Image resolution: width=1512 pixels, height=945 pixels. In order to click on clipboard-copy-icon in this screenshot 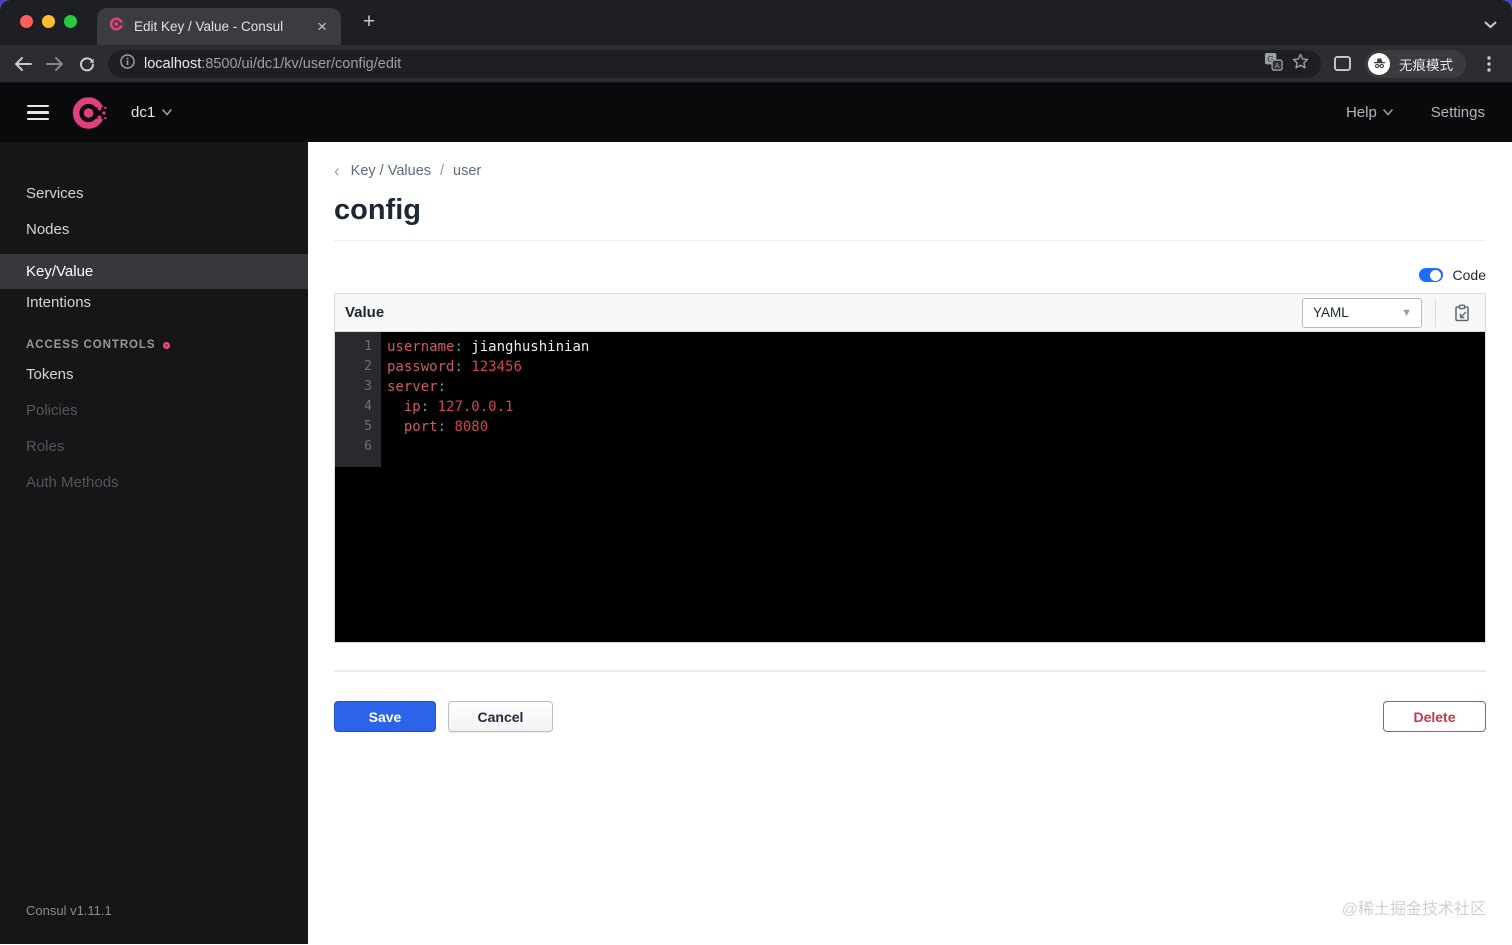, I will do `click(1462, 313)`.